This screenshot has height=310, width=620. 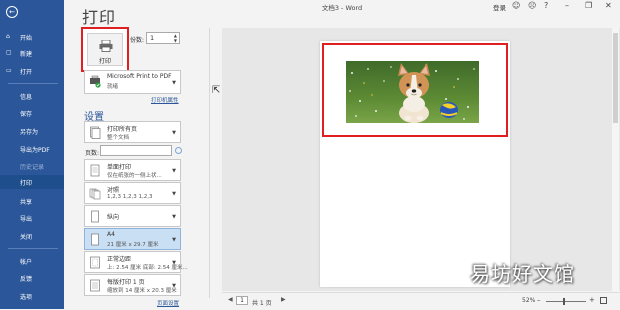 I want to click on sidebar-item-share: 共享, so click(x=32, y=201).